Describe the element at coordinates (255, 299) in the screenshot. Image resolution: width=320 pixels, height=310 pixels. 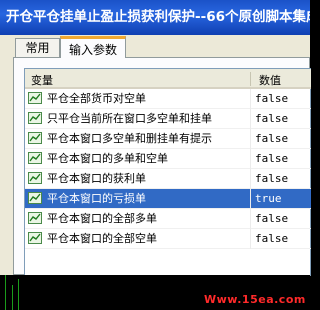
I see `watermark: Www.15ea.com` at that location.